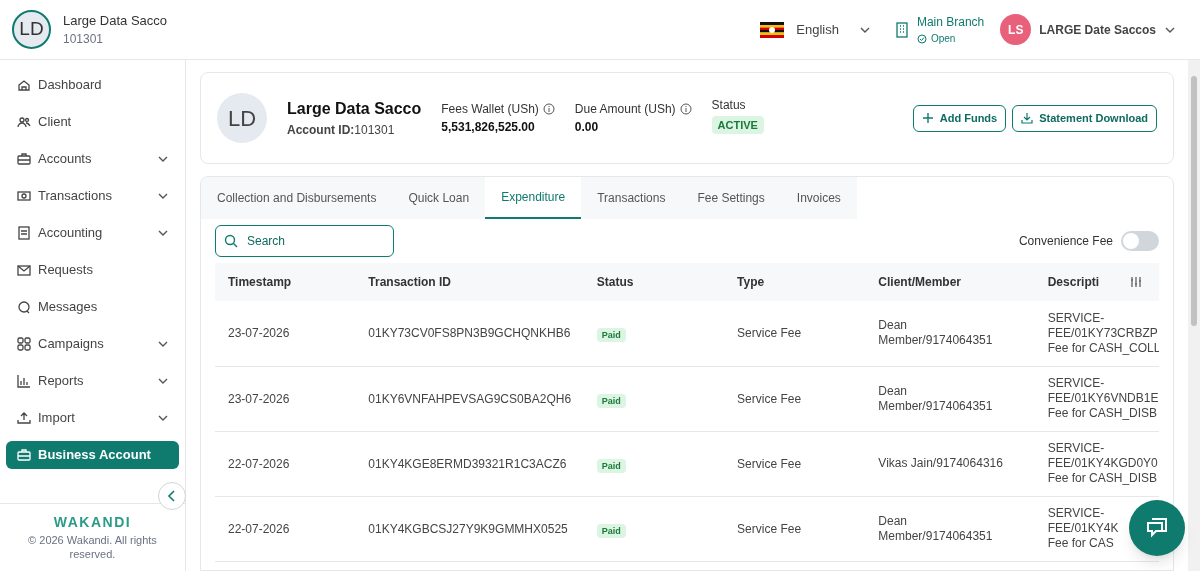 This screenshot has width=1200, height=571. Describe the element at coordinates (297, 198) in the screenshot. I see `tab: Collection and Disbursements` at that location.